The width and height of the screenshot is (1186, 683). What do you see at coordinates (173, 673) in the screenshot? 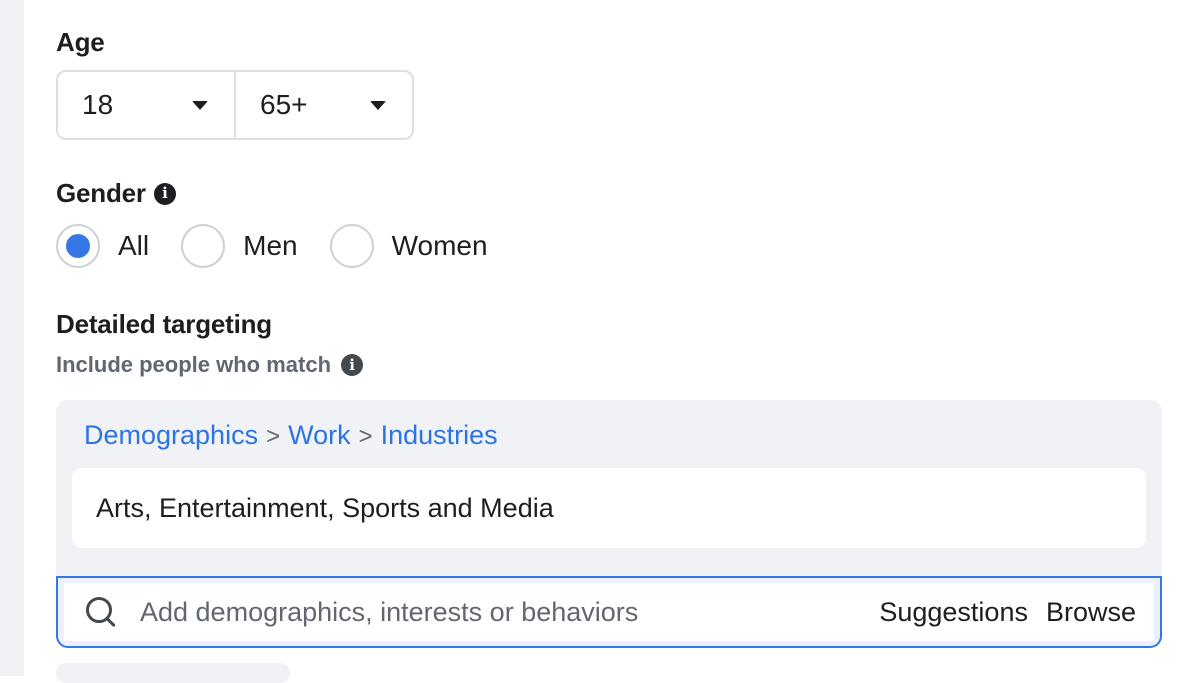
I see `next-section-placeholder` at bounding box center [173, 673].